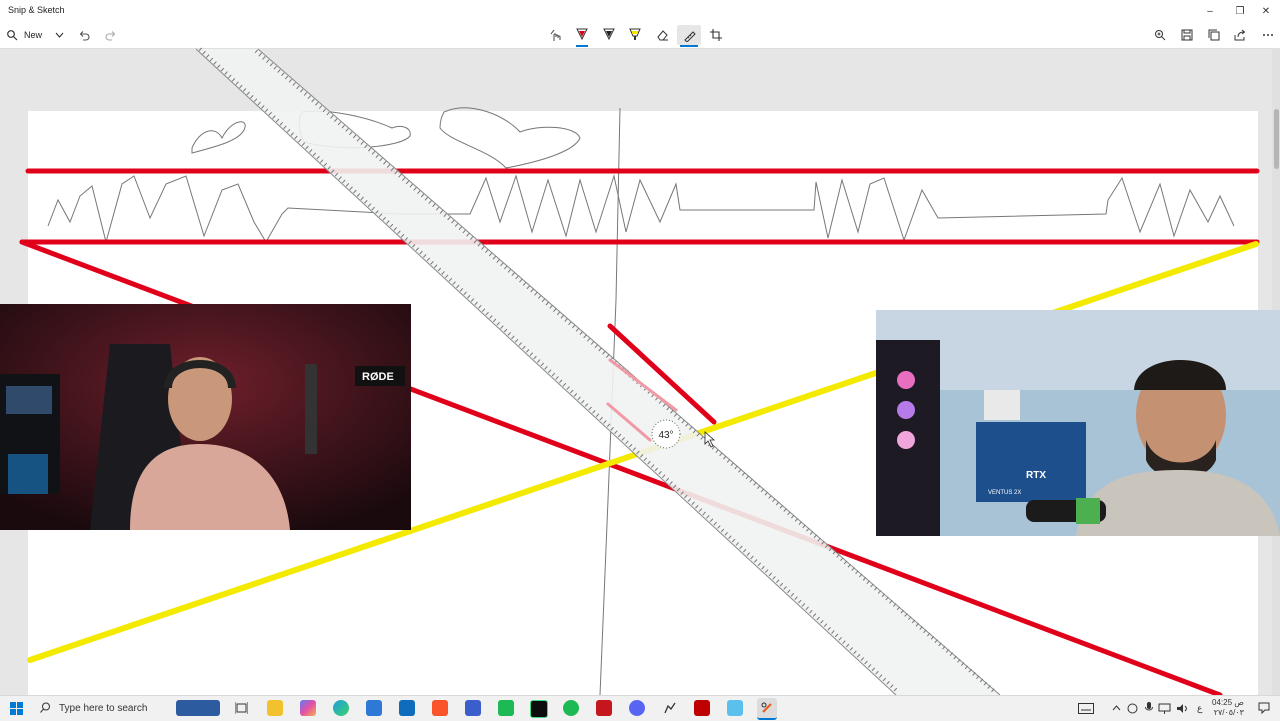  Describe the element at coordinates (1004, 493) in the screenshot. I see `gpu-box-sublabel: VENTUS 2X` at that location.